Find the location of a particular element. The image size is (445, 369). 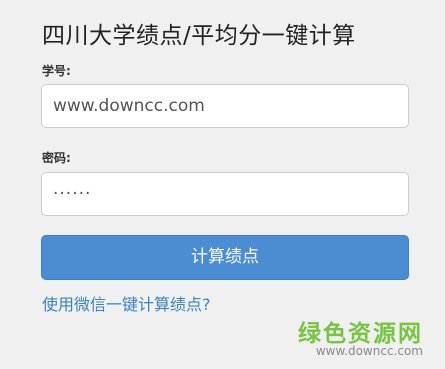

watermark-logo: 绿色资源网 is located at coordinates (360, 334).